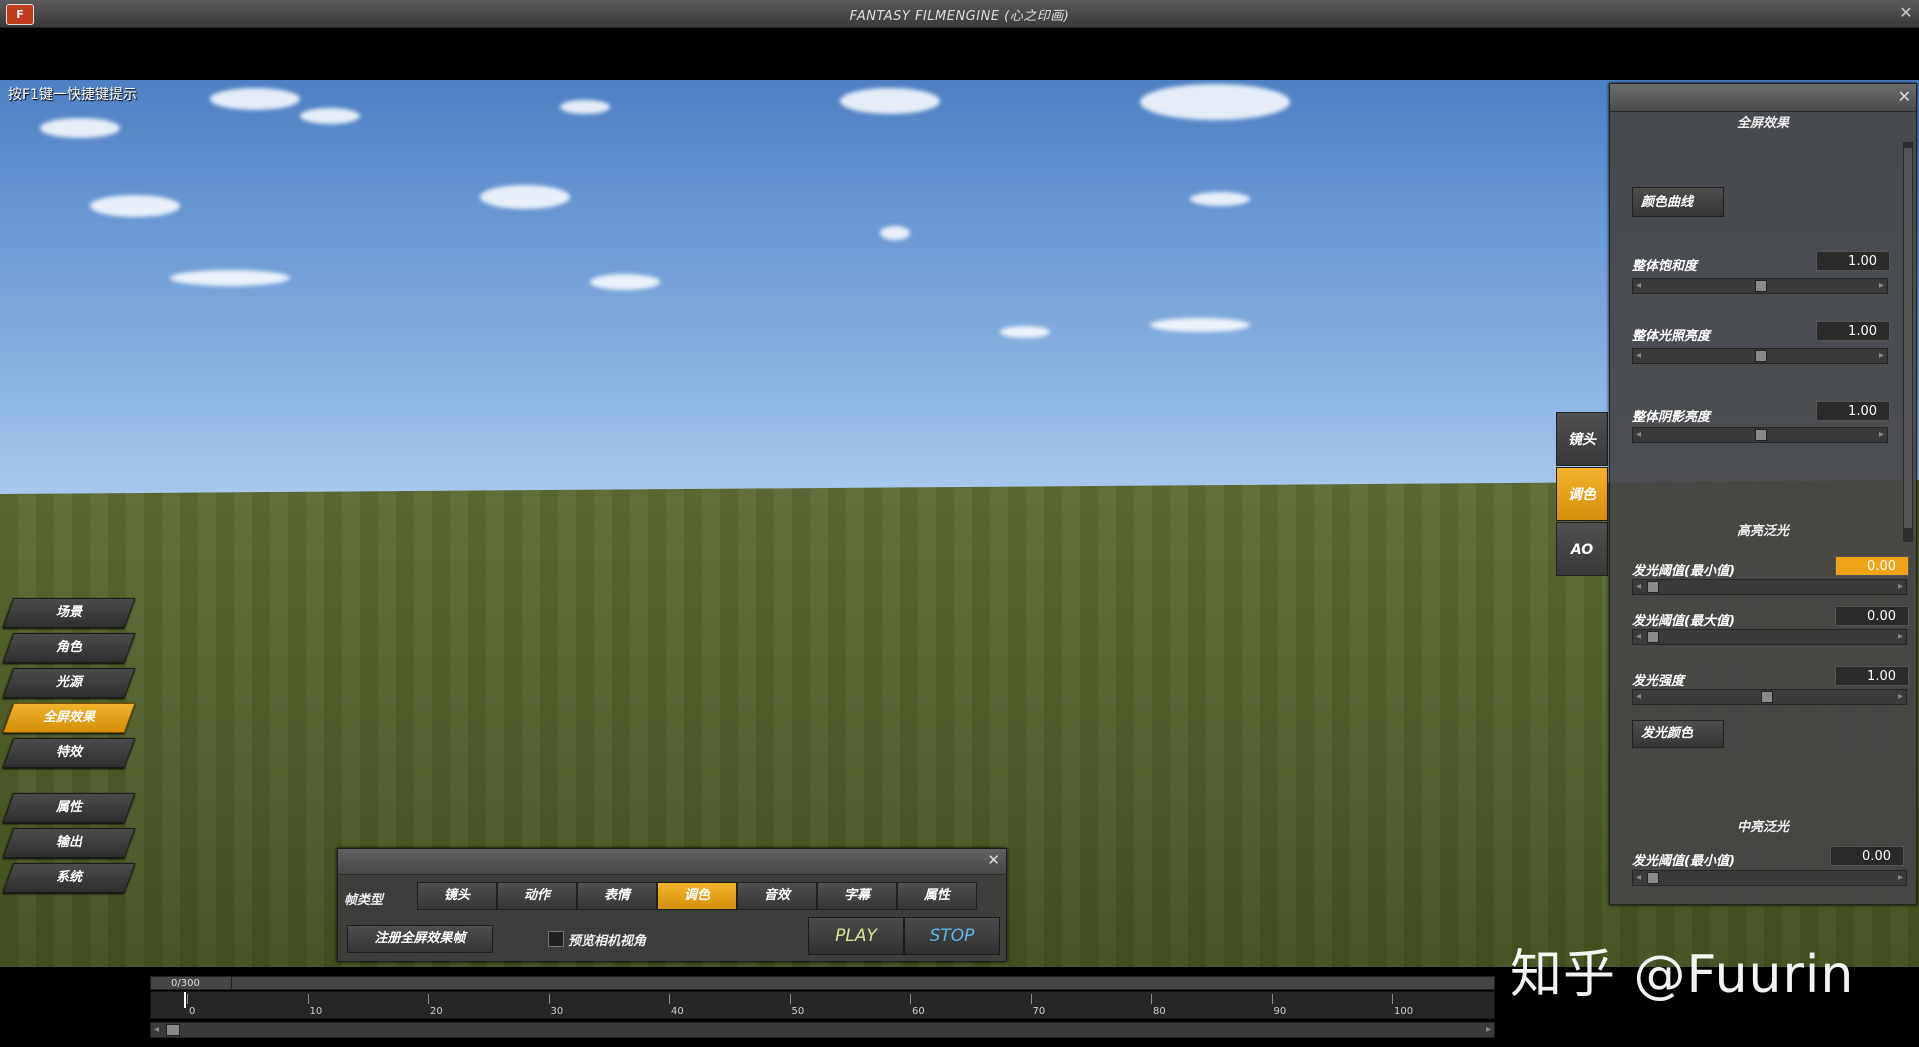 Image resolution: width=1919 pixels, height=1047 pixels. Describe the element at coordinates (436, 1011) in the screenshot. I see `timeline-tick-label: 20` at that location.